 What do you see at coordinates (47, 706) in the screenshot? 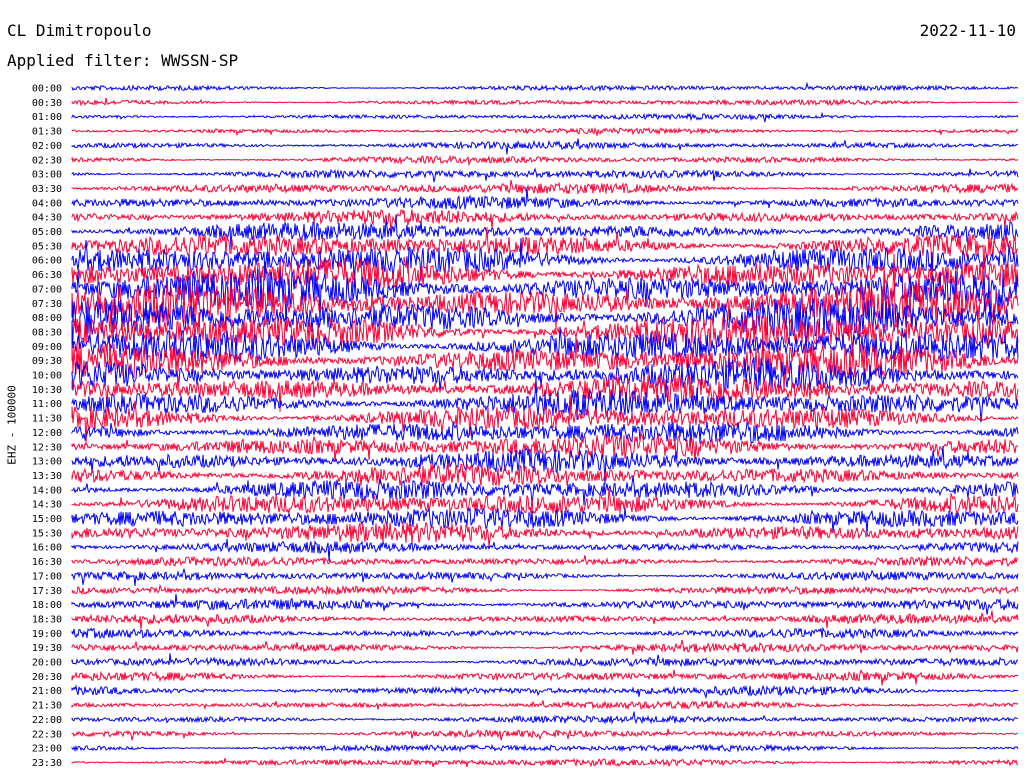
I see `row-time-label: 21:30` at bounding box center [47, 706].